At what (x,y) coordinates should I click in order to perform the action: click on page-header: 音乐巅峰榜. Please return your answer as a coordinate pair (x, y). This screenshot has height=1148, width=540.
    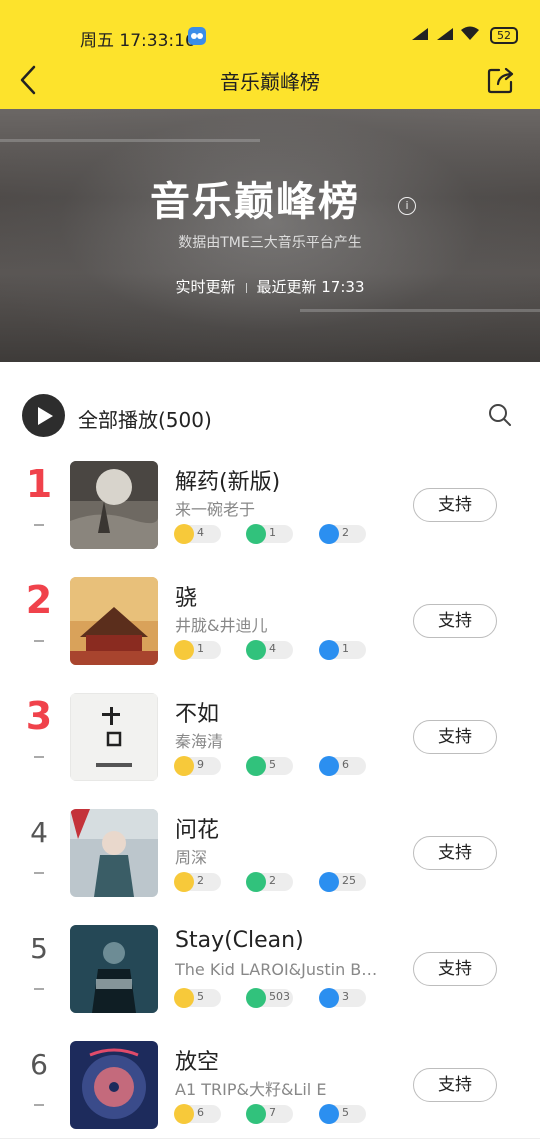
    Looking at the image, I should click on (270, 82).